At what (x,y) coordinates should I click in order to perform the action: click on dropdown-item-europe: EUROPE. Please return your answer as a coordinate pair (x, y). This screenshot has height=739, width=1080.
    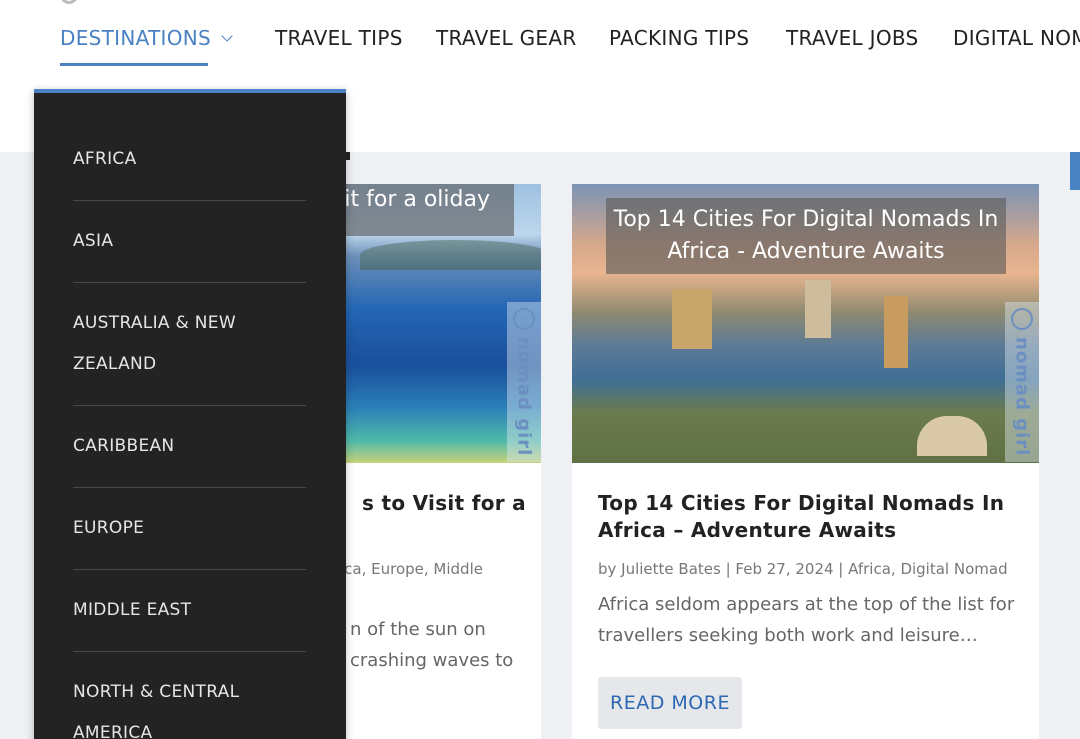
    Looking at the image, I should click on (189, 528).